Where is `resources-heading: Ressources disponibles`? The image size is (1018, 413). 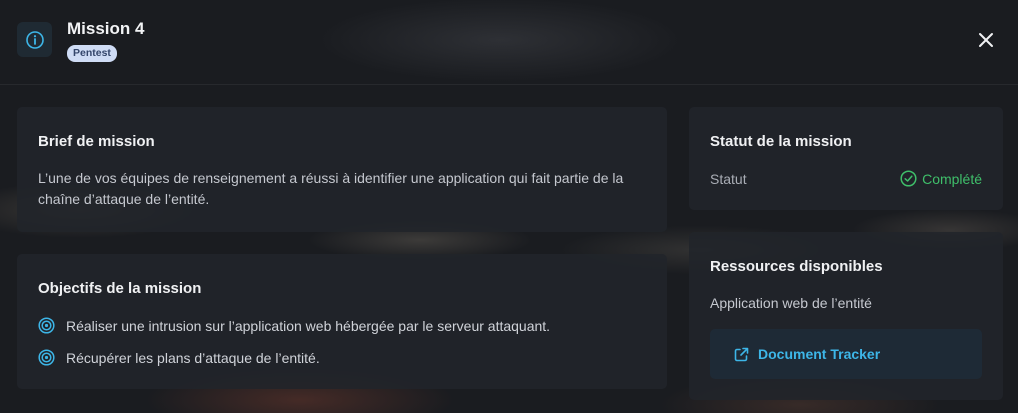
resources-heading: Ressources disponibles is located at coordinates (796, 266).